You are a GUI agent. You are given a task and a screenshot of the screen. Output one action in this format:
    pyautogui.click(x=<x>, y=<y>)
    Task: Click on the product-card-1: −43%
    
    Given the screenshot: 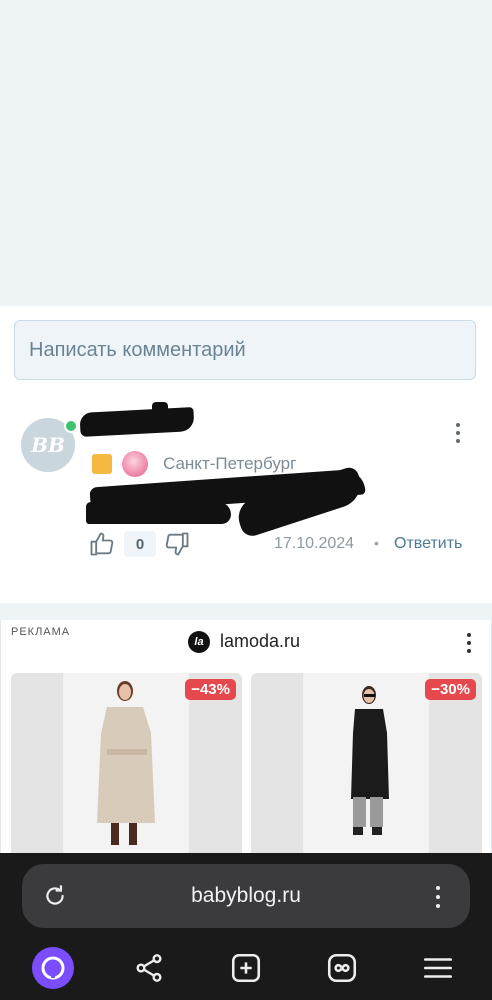 What is the action you would take?
    pyautogui.click(x=126, y=763)
    